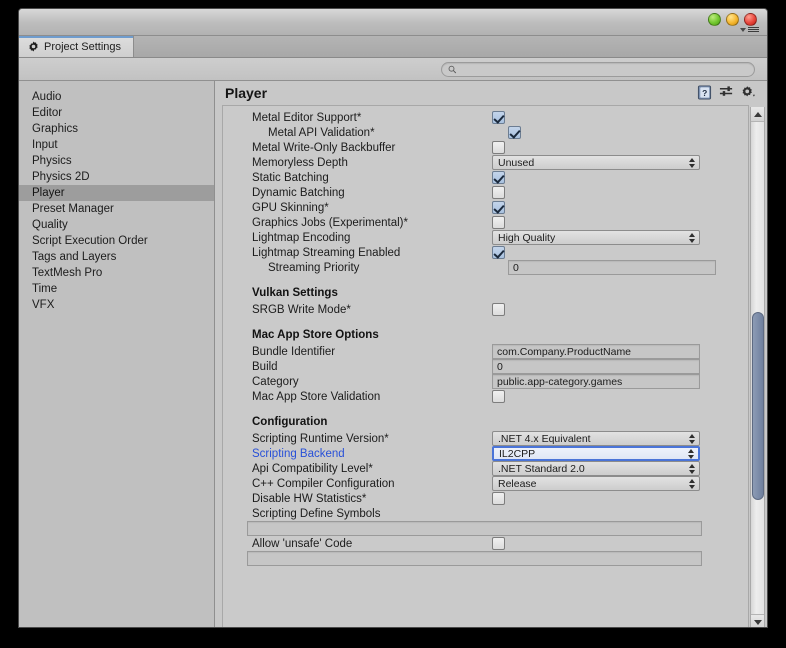 The width and height of the screenshot is (786, 648). Describe the element at coordinates (743, 29) in the screenshot. I see `chevron-down-icon` at that location.